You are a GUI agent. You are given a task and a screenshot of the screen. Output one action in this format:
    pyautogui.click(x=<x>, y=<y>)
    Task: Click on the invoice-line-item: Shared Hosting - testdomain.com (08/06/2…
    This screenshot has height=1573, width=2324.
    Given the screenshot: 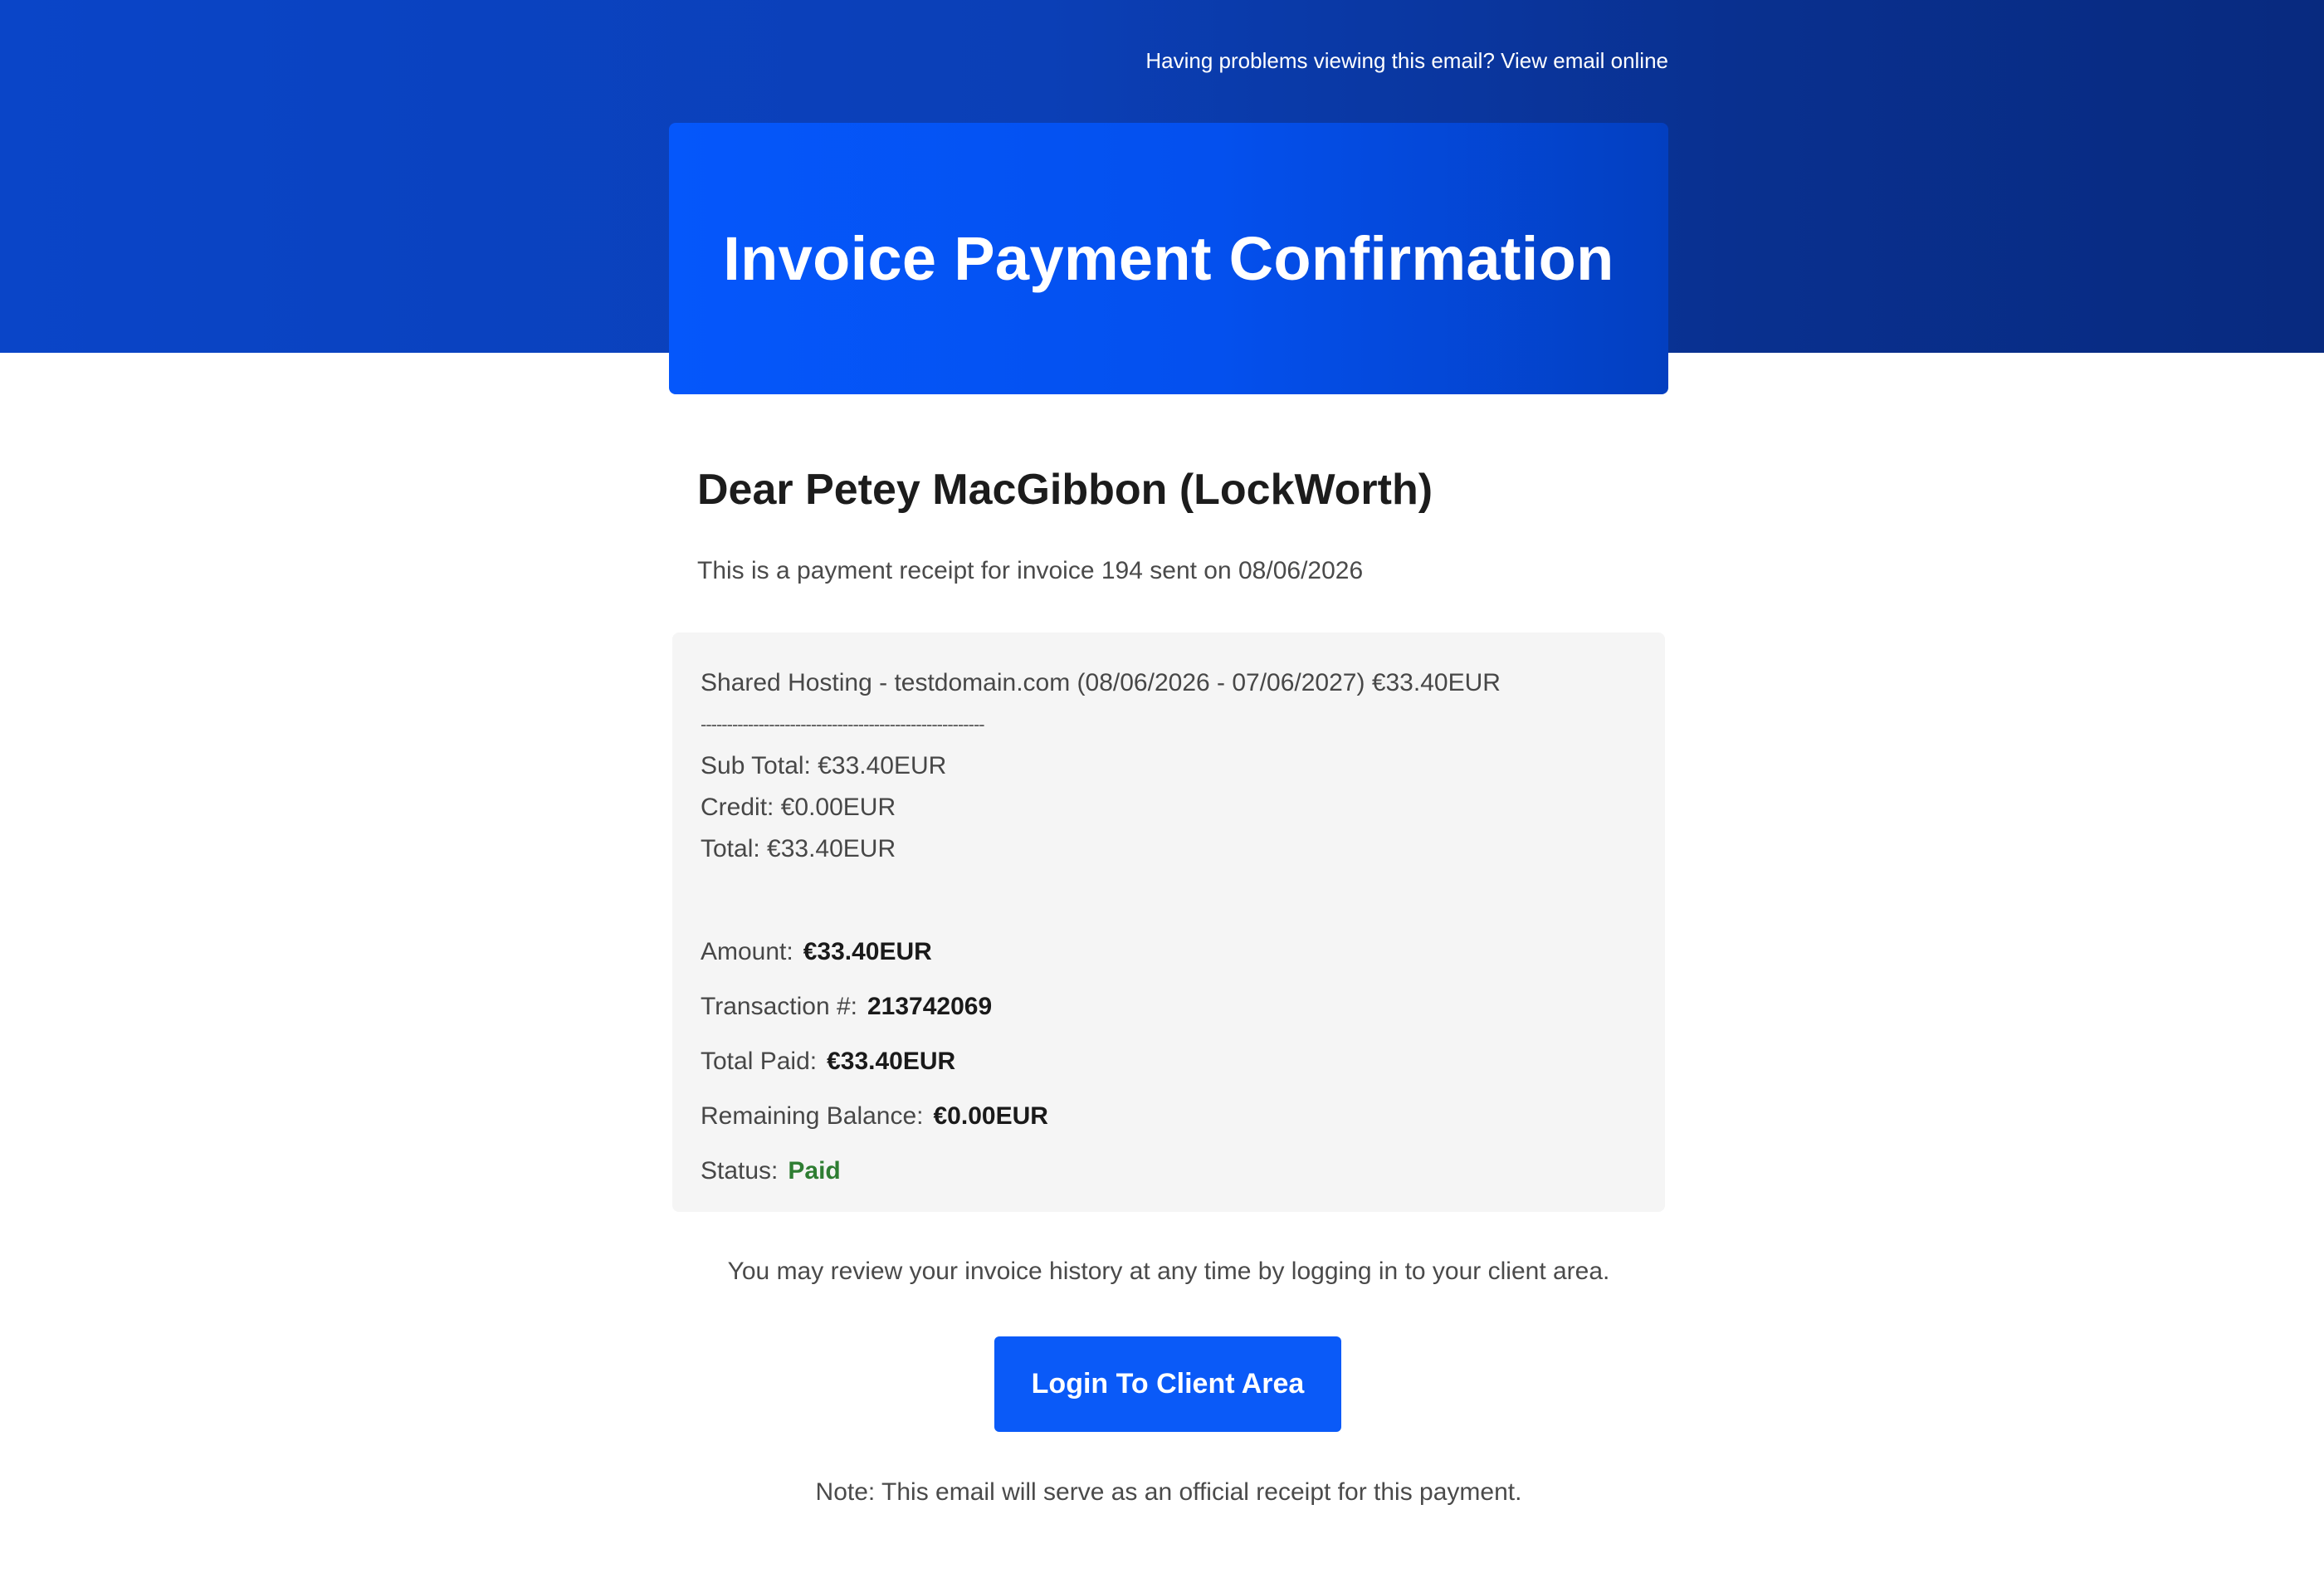 What is the action you would take?
    pyautogui.click(x=1101, y=682)
    